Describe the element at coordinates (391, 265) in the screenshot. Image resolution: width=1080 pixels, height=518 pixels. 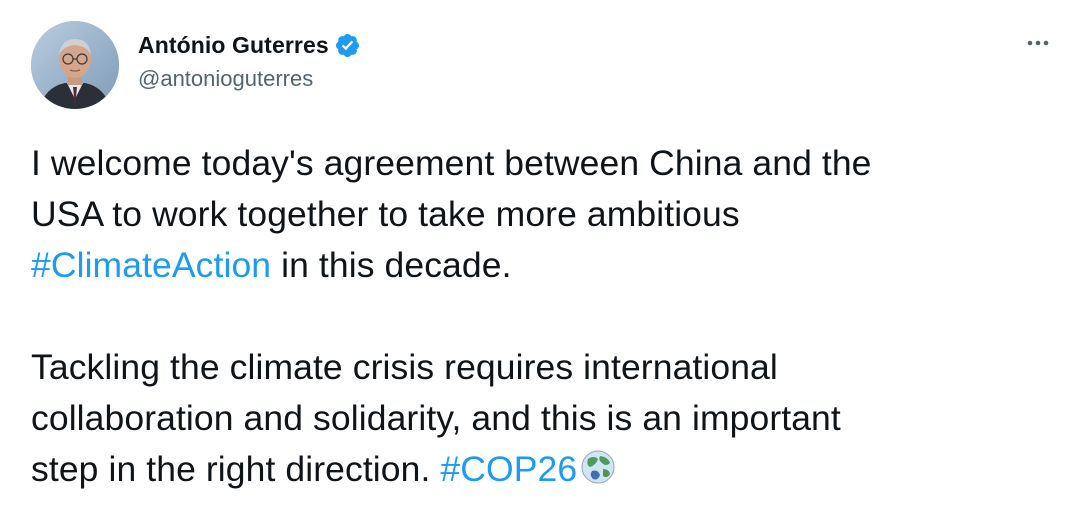
I see `text-line: in this decade.` at that location.